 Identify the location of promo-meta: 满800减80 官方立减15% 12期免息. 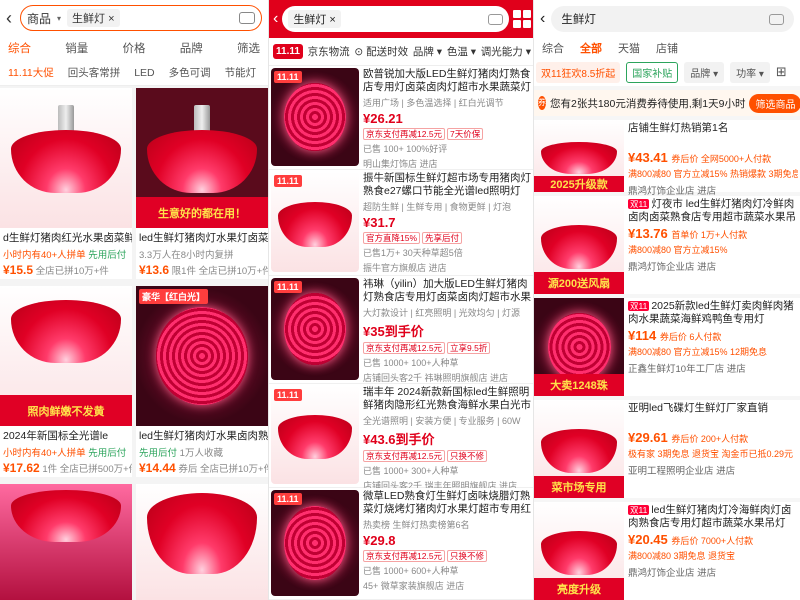
(698, 352).